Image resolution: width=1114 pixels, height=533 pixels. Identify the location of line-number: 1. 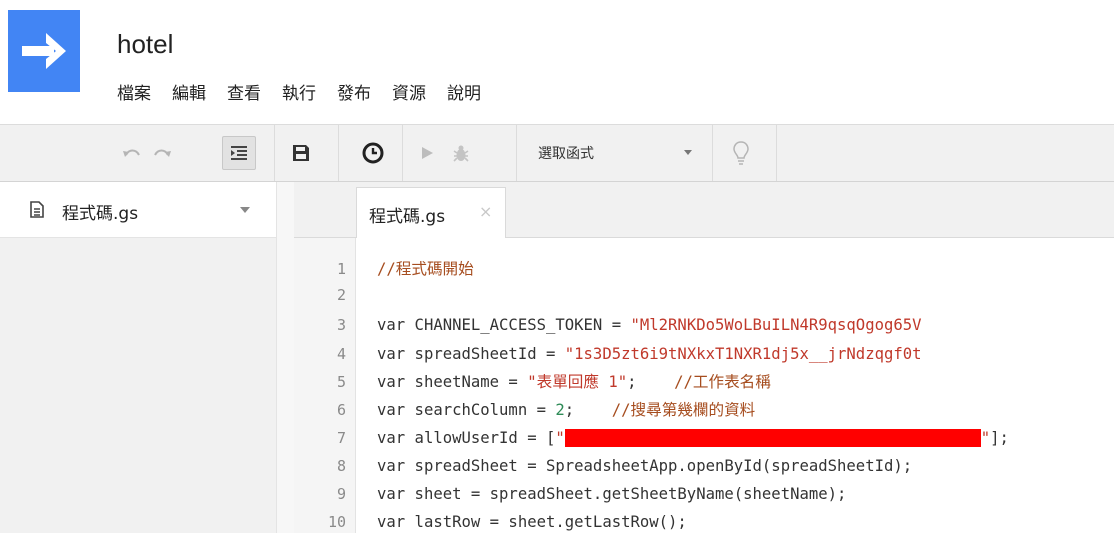
(341, 269).